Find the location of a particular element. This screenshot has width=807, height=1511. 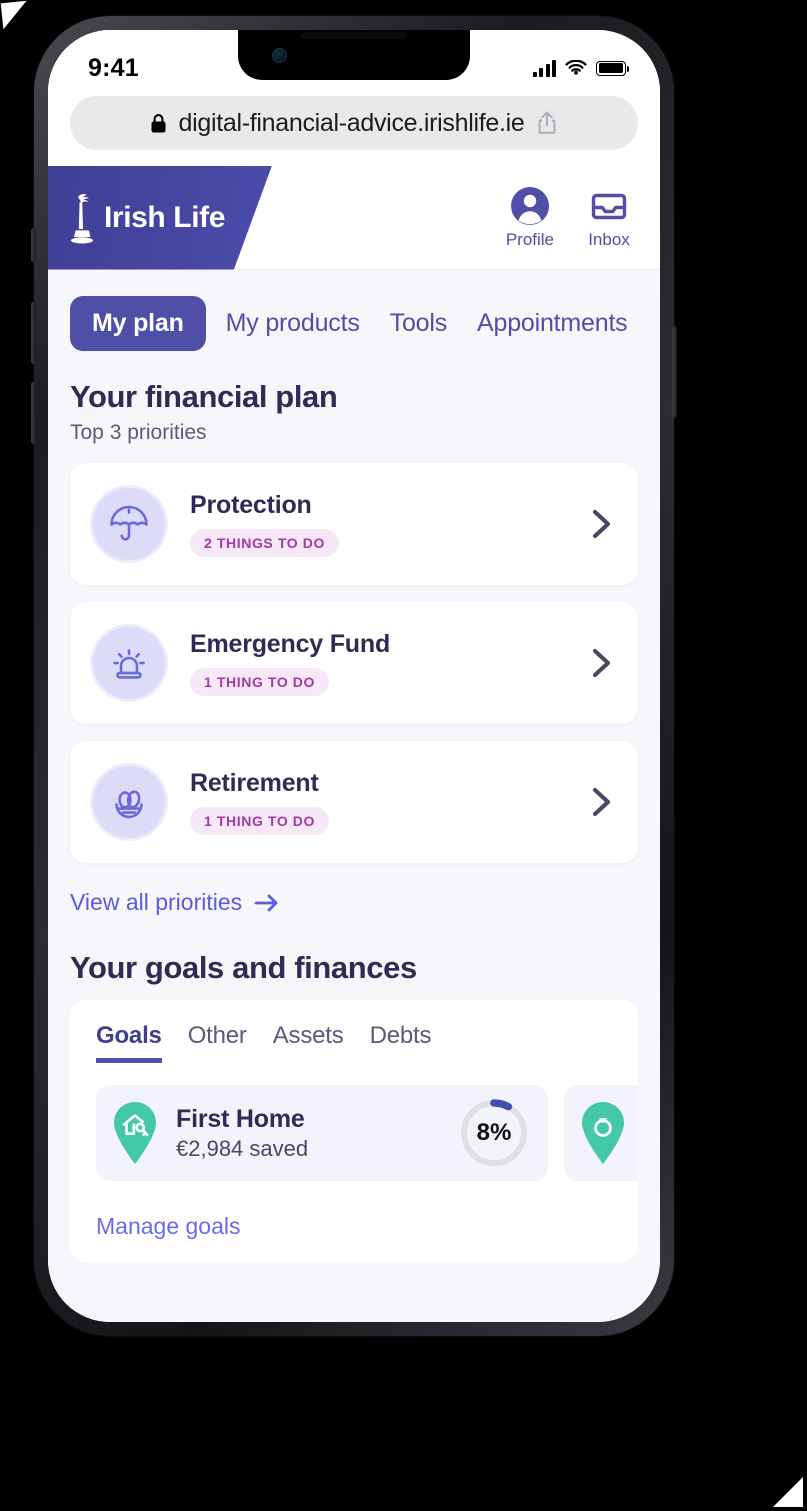

primary-nav-tabs: My plan My products Tools Appointments is located at coordinates (354, 310).